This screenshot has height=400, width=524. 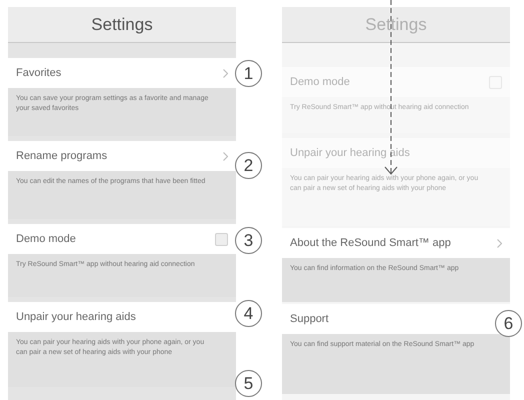 I want to click on row-title: Support, so click(x=309, y=319).